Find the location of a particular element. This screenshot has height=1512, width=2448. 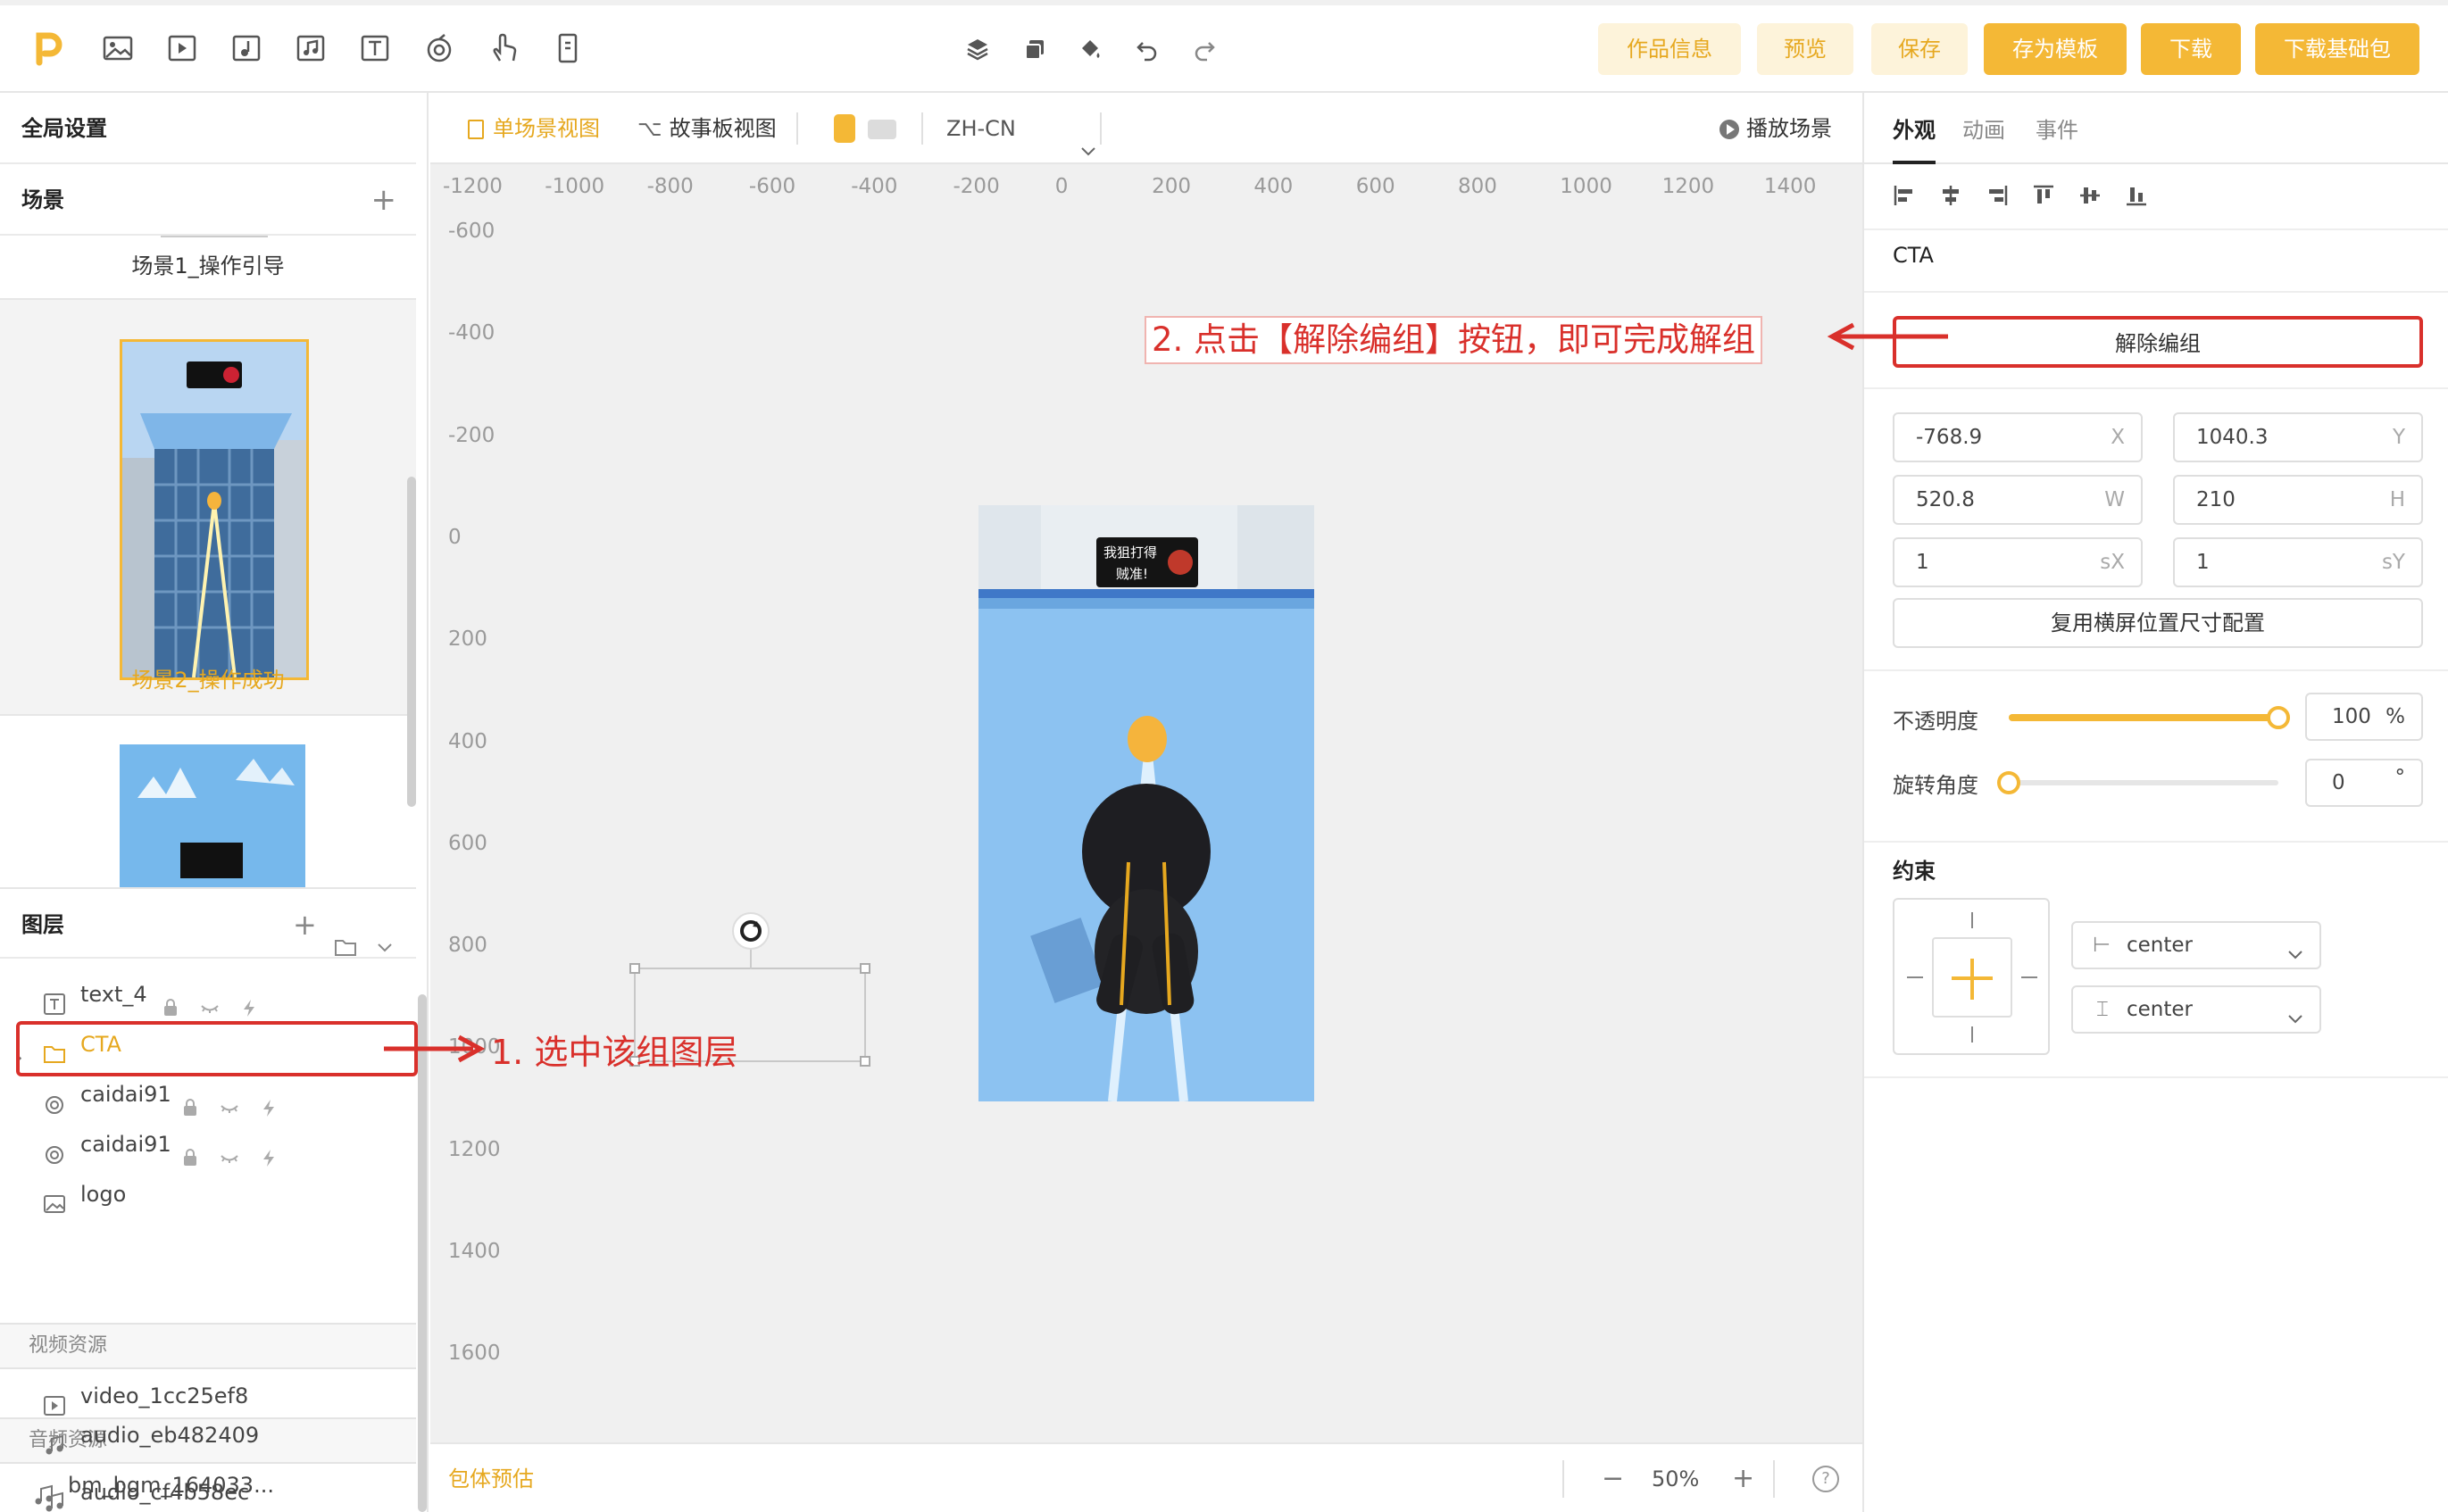

layers-icon is located at coordinates (977, 49).